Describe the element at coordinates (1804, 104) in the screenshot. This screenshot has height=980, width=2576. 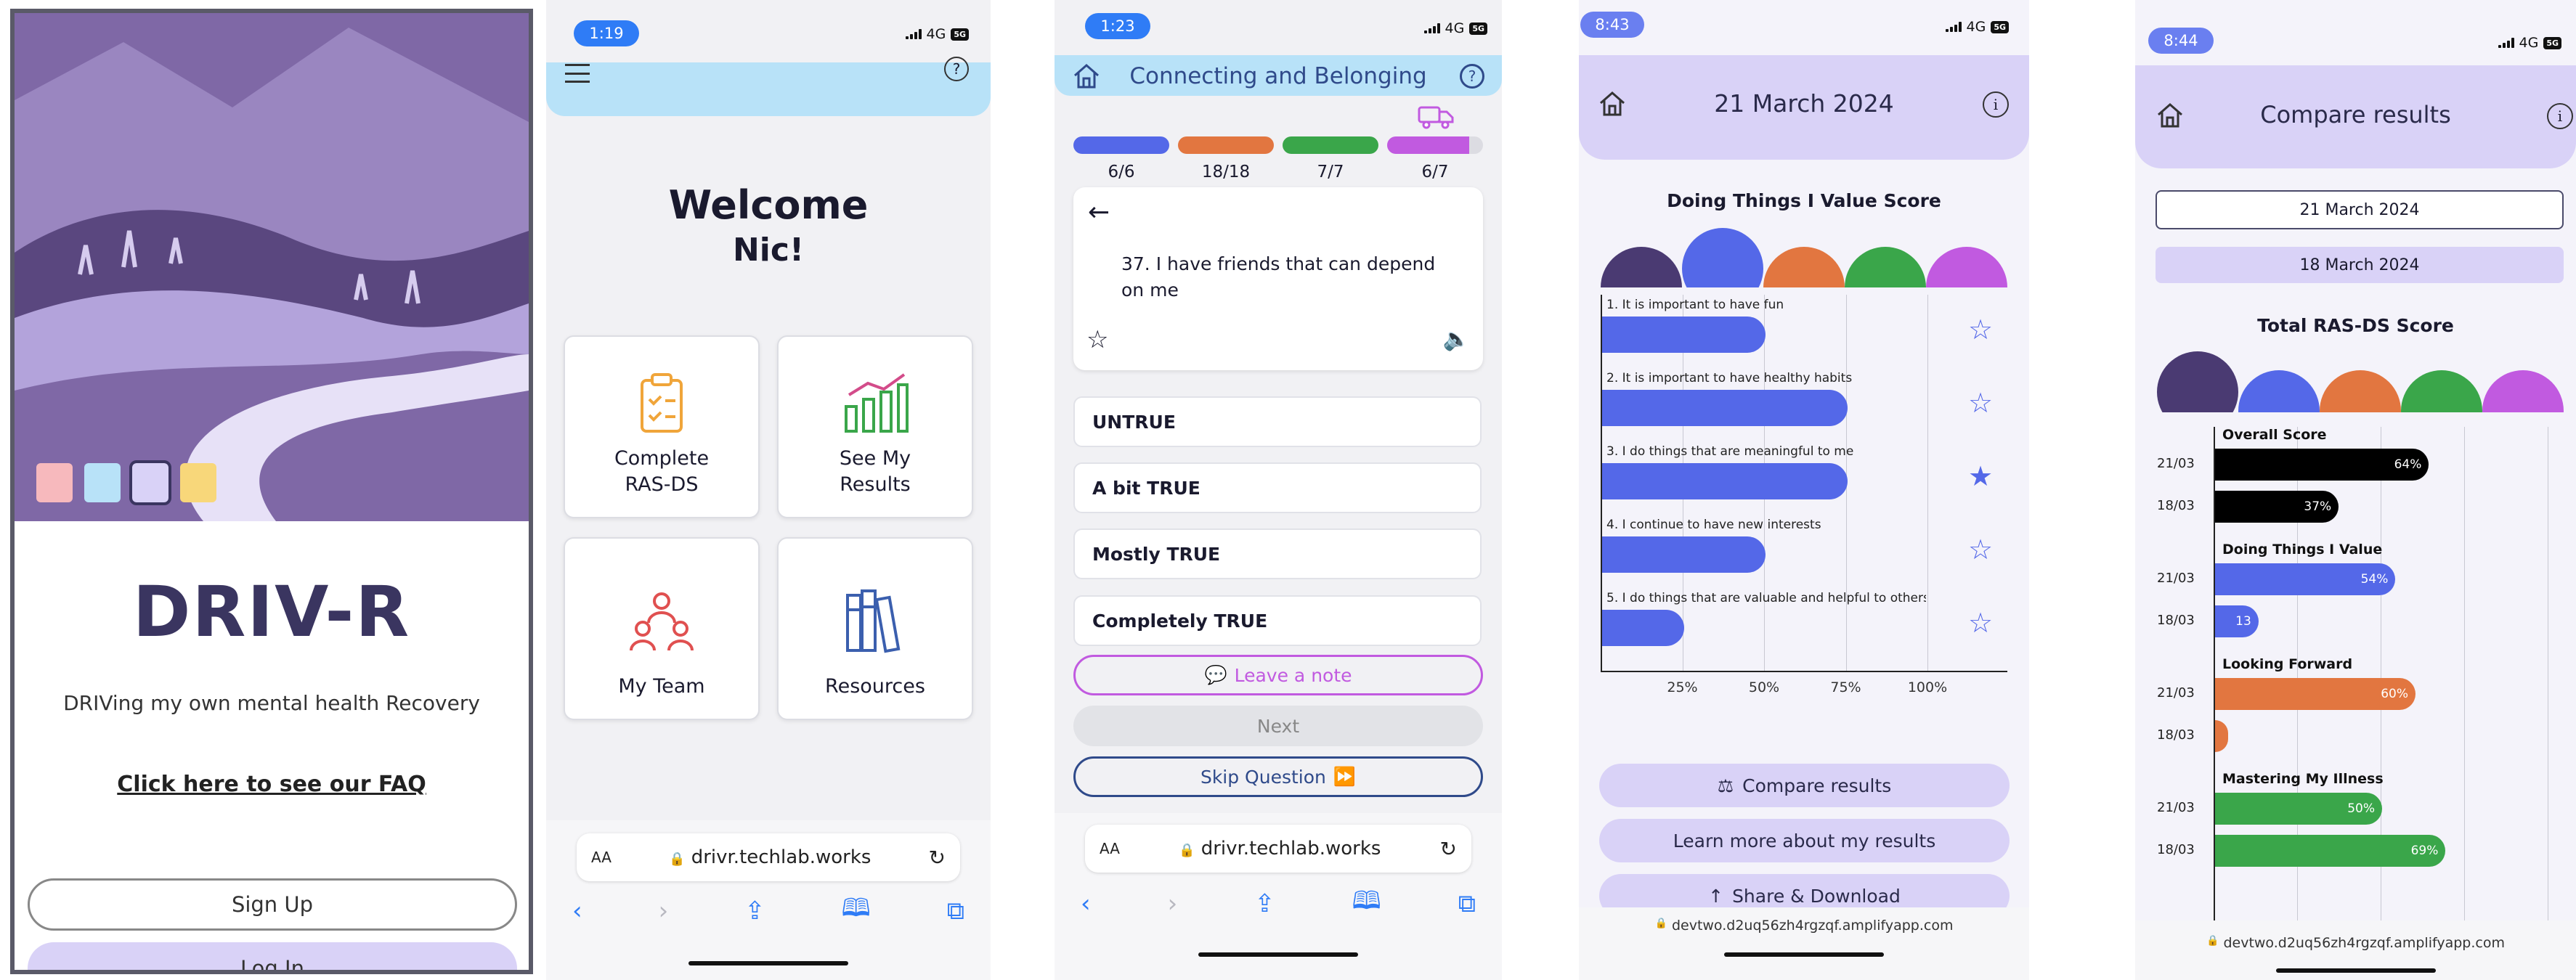
I see `results-date-title: 21 March 2024` at that location.